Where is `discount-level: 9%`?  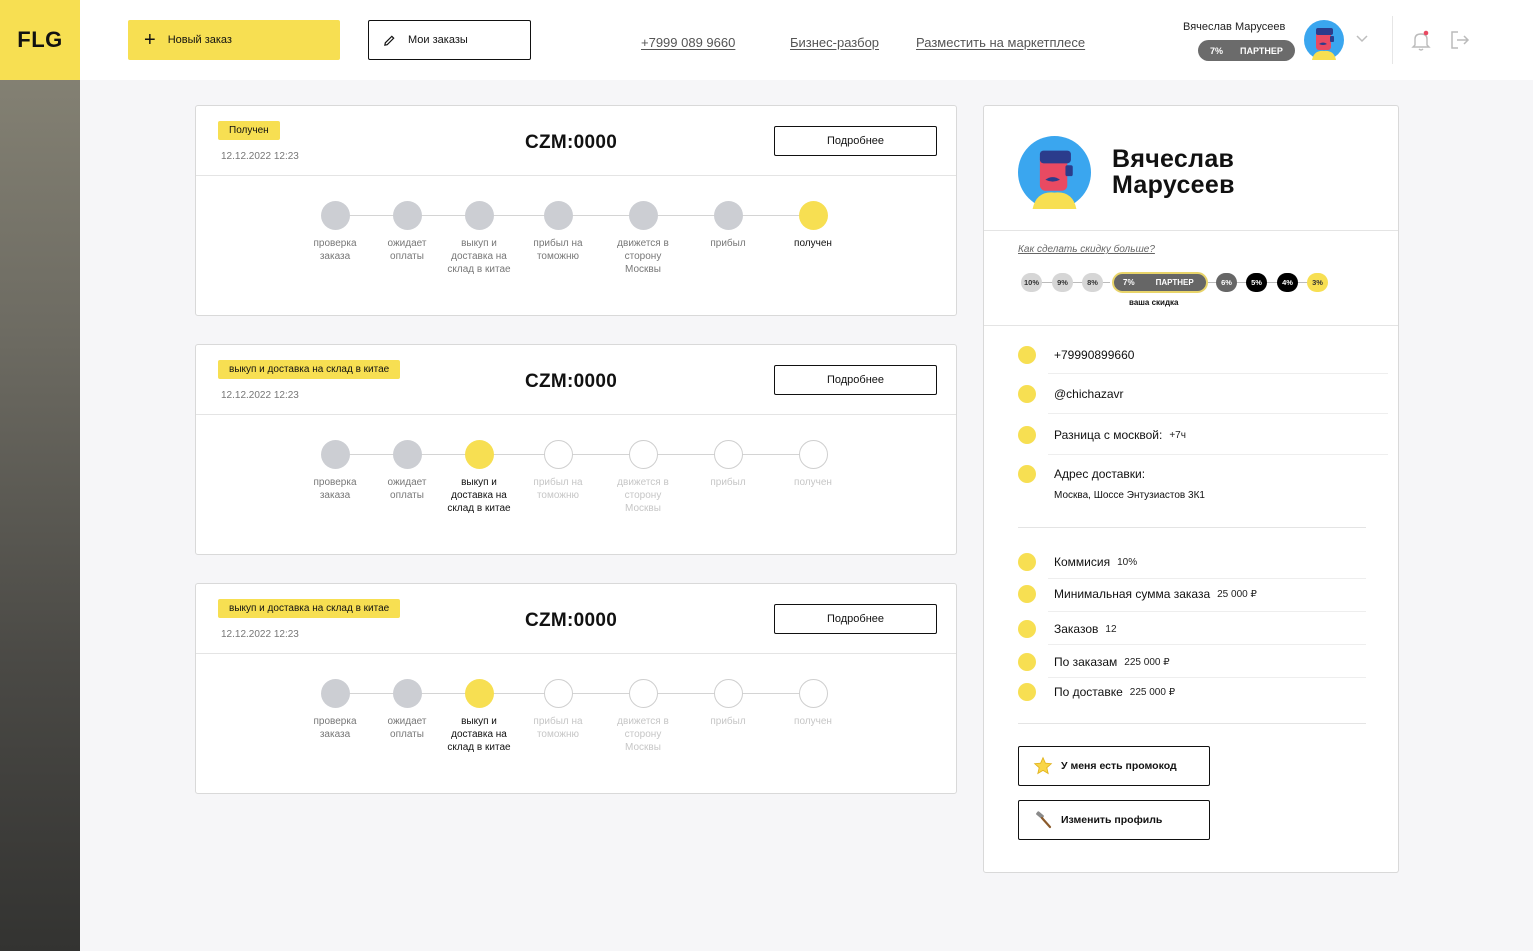
discount-level: 9% is located at coordinates (1062, 282).